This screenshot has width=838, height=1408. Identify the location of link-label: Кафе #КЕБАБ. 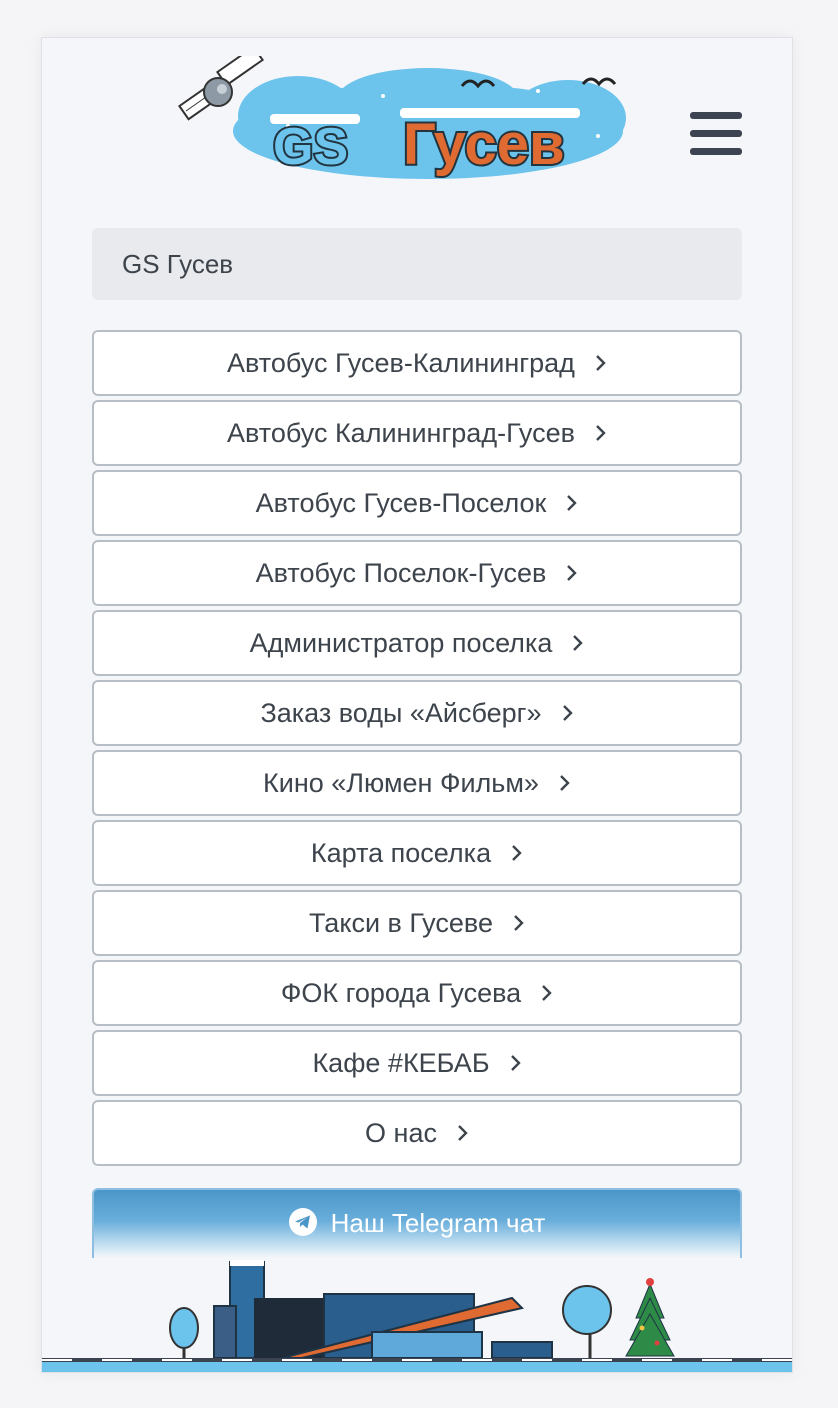
(401, 1062).